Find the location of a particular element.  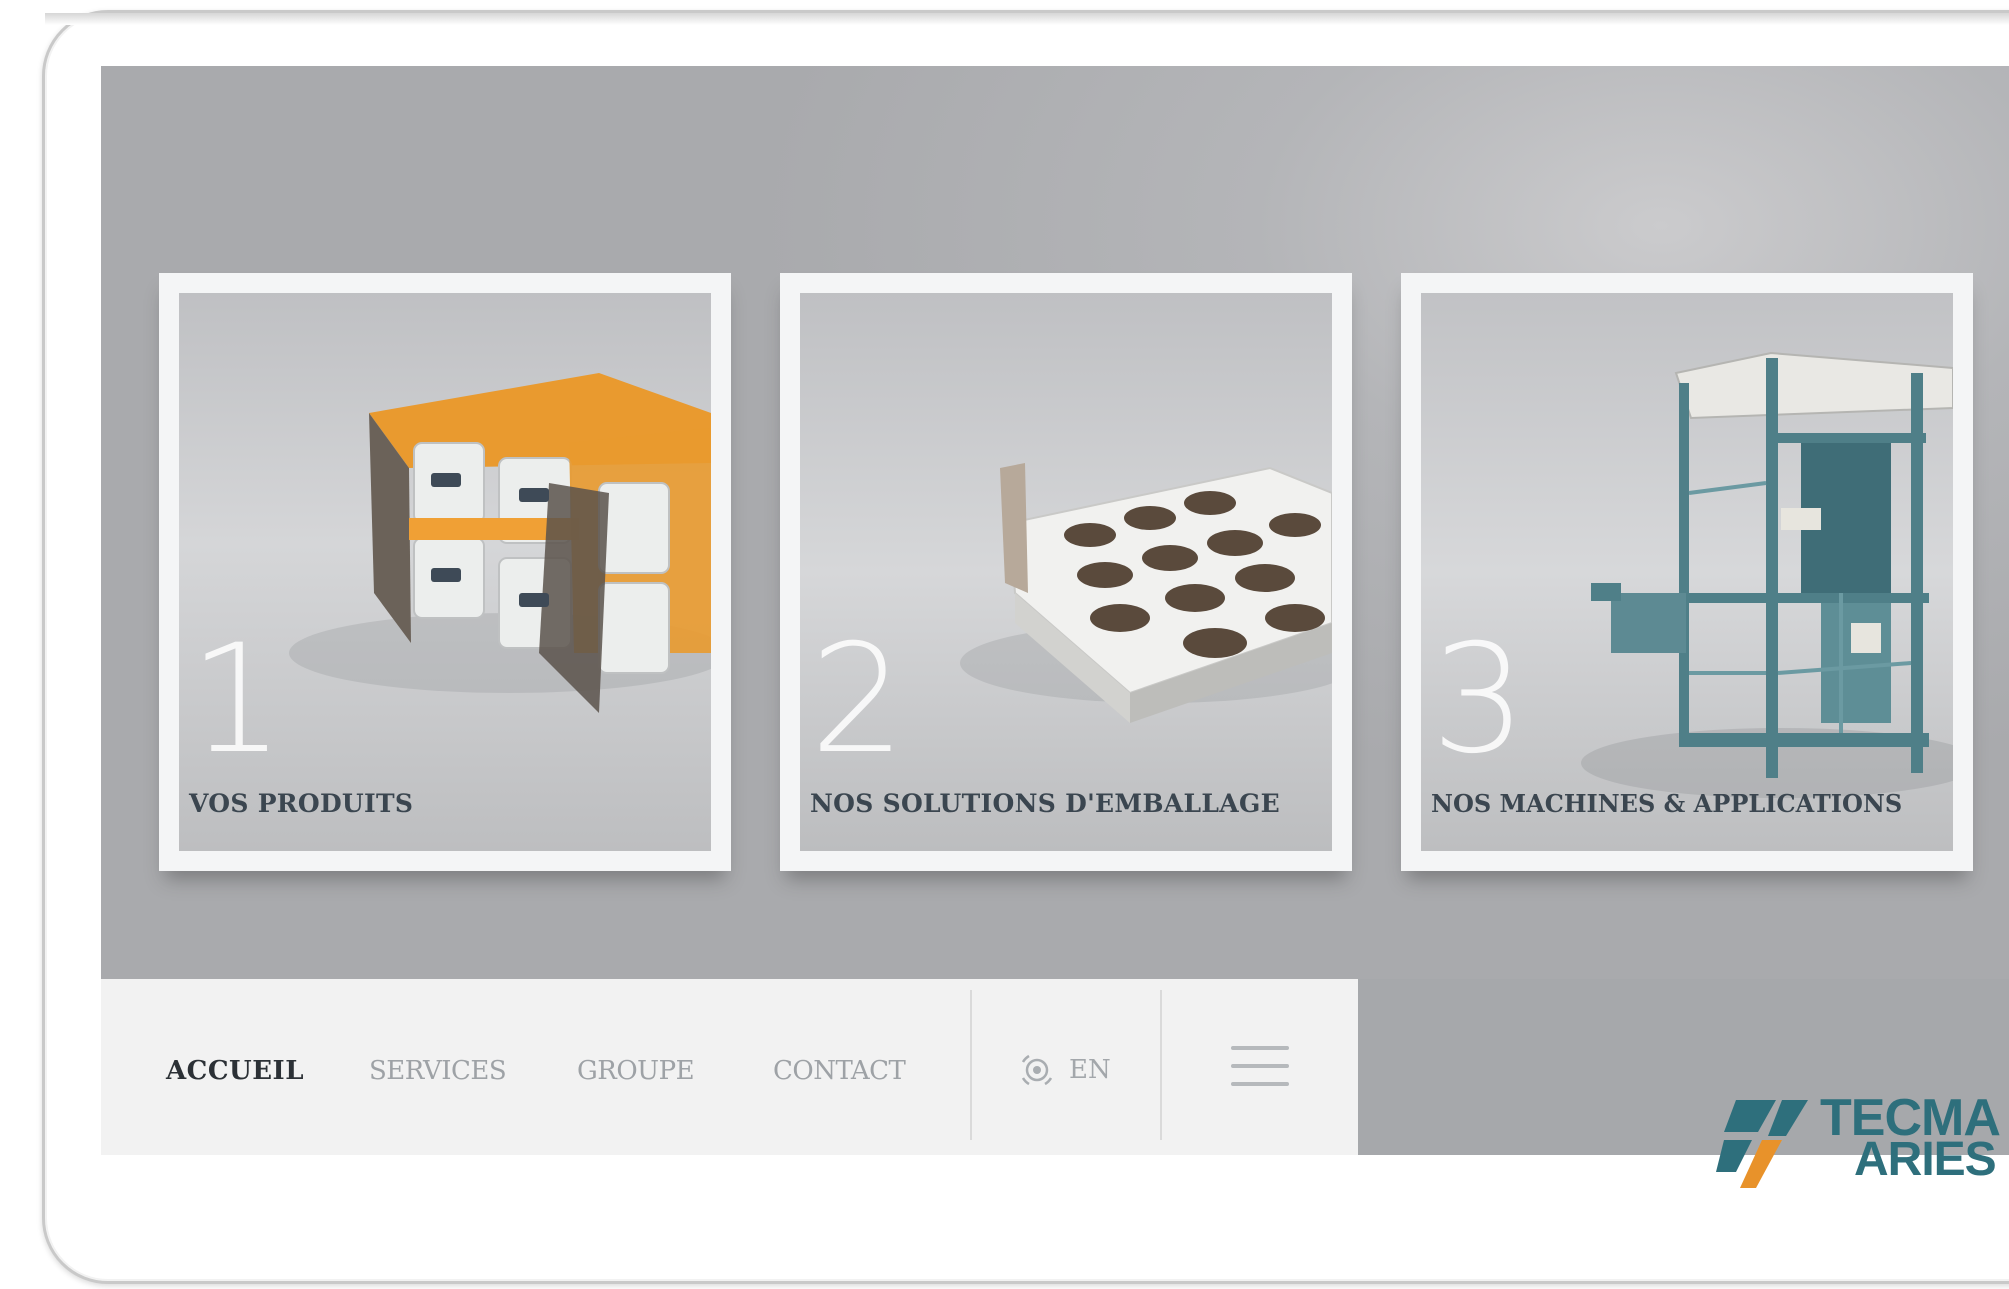

nav-item-services: SERVICES is located at coordinates (438, 1071).